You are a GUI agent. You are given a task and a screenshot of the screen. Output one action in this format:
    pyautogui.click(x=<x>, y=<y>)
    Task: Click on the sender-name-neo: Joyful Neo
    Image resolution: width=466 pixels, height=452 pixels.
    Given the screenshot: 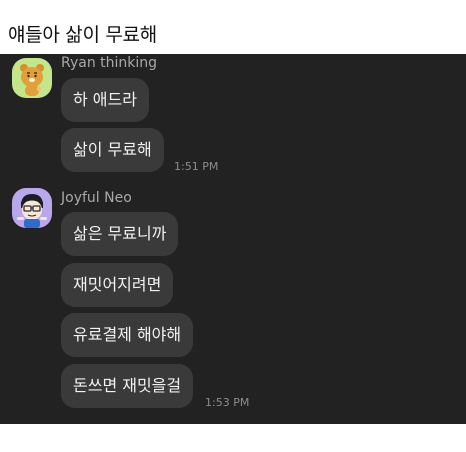 What is the action you would take?
    pyautogui.click(x=96, y=198)
    